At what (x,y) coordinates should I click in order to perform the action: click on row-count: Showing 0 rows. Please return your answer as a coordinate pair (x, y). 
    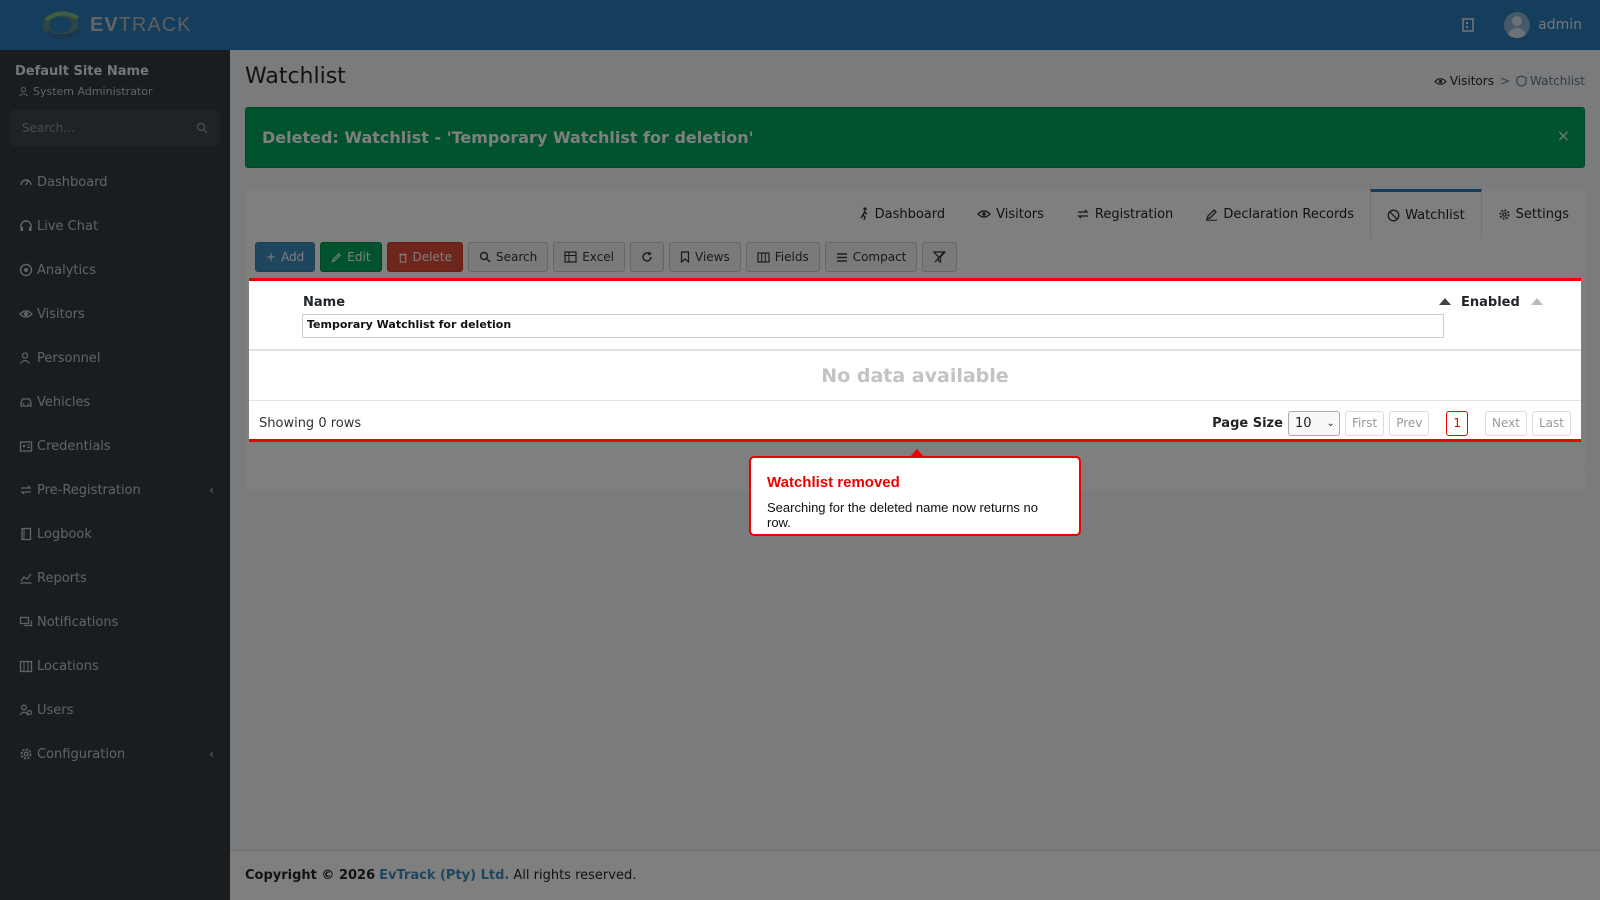
    Looking at the image, I should click on (310, 423).